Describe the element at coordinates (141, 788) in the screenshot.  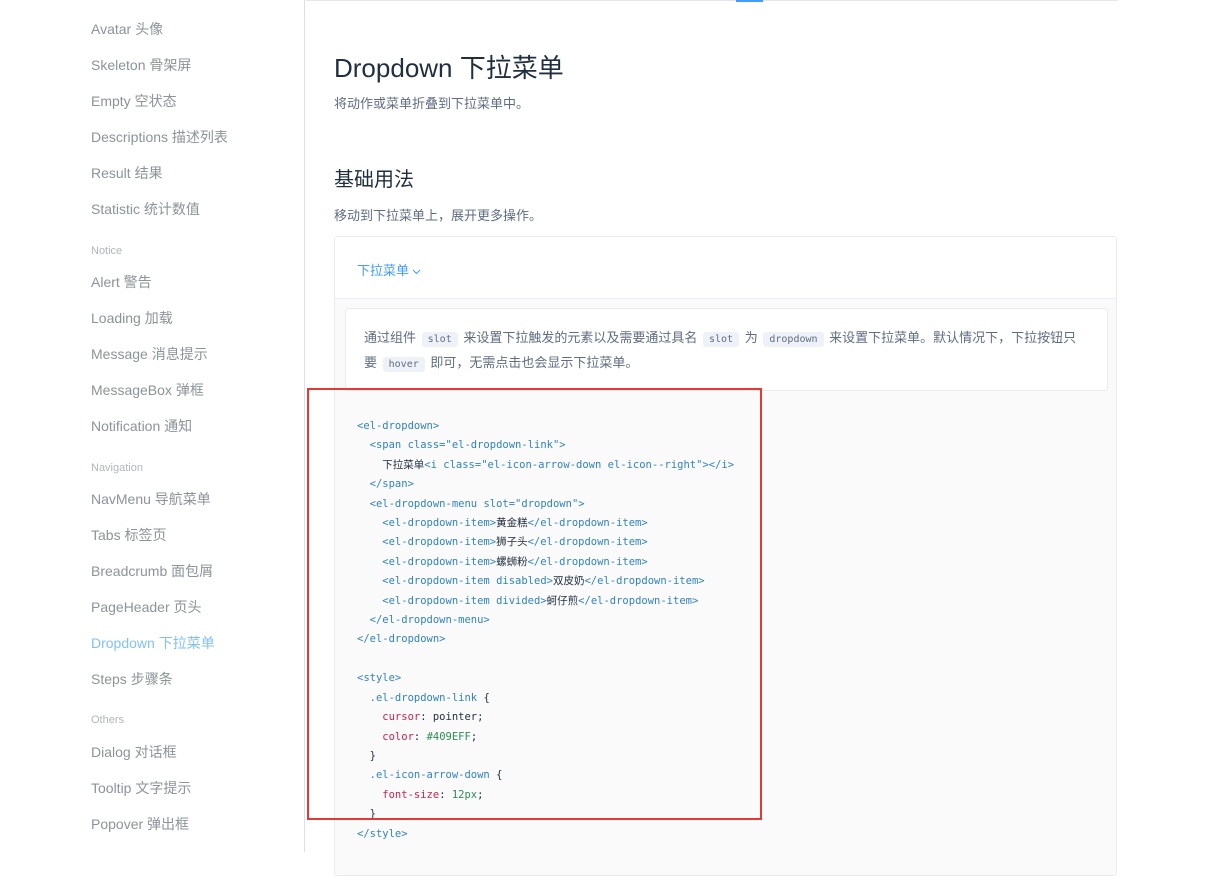
I see `sidebar-item-tooltip: Tooltip 文字提示` at that location.